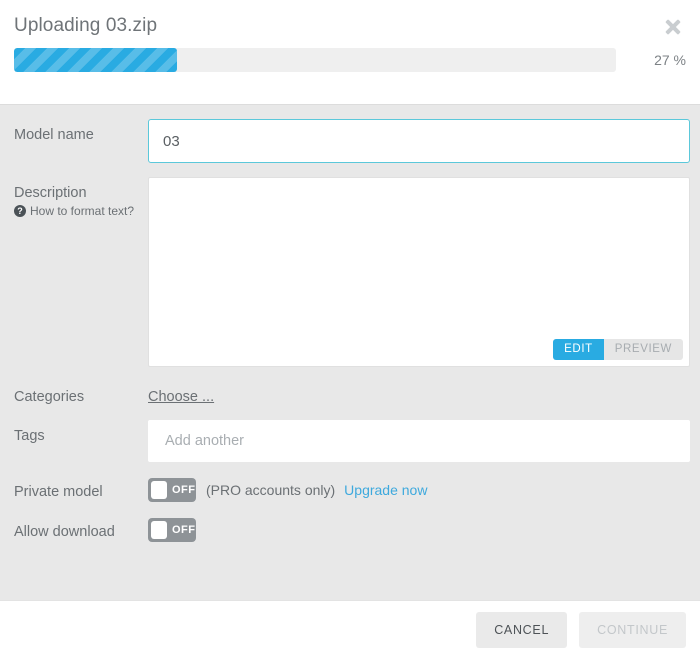  What do you see at coordinates (350, 19) in the screenshot?
I see `title-row: Uploading 03.zip` at bounding box center [350, 19].